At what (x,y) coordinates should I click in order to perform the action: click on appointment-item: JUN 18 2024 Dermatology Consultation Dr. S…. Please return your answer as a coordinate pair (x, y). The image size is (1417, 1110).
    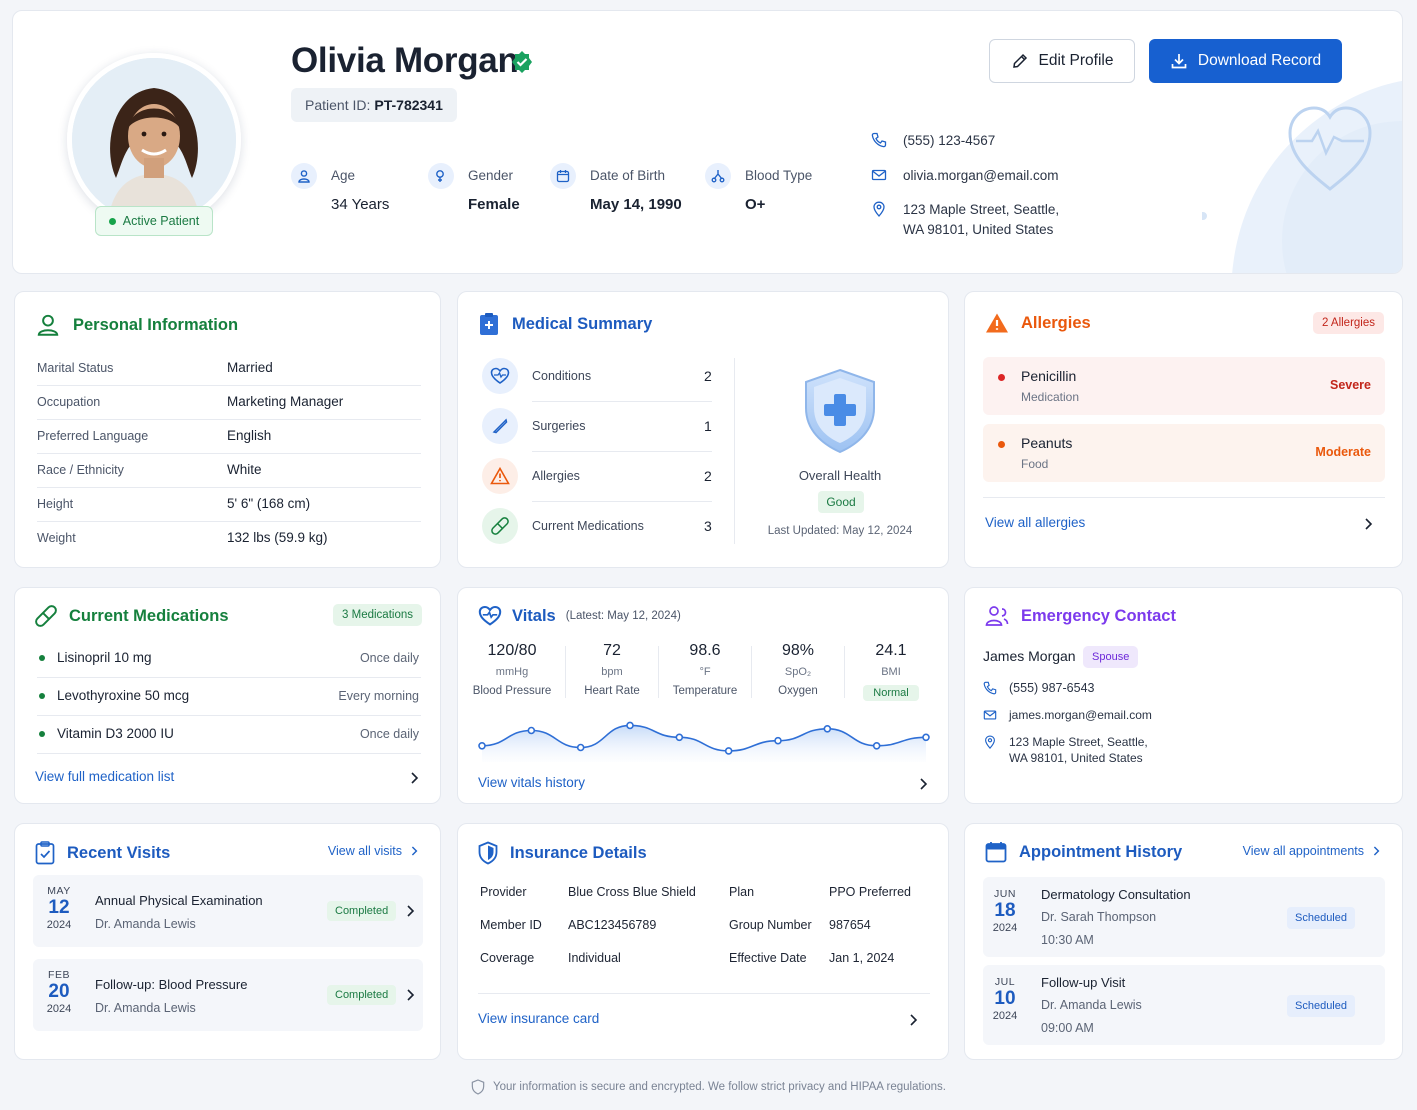
    Looking at the image, I should click on (1184, 917).